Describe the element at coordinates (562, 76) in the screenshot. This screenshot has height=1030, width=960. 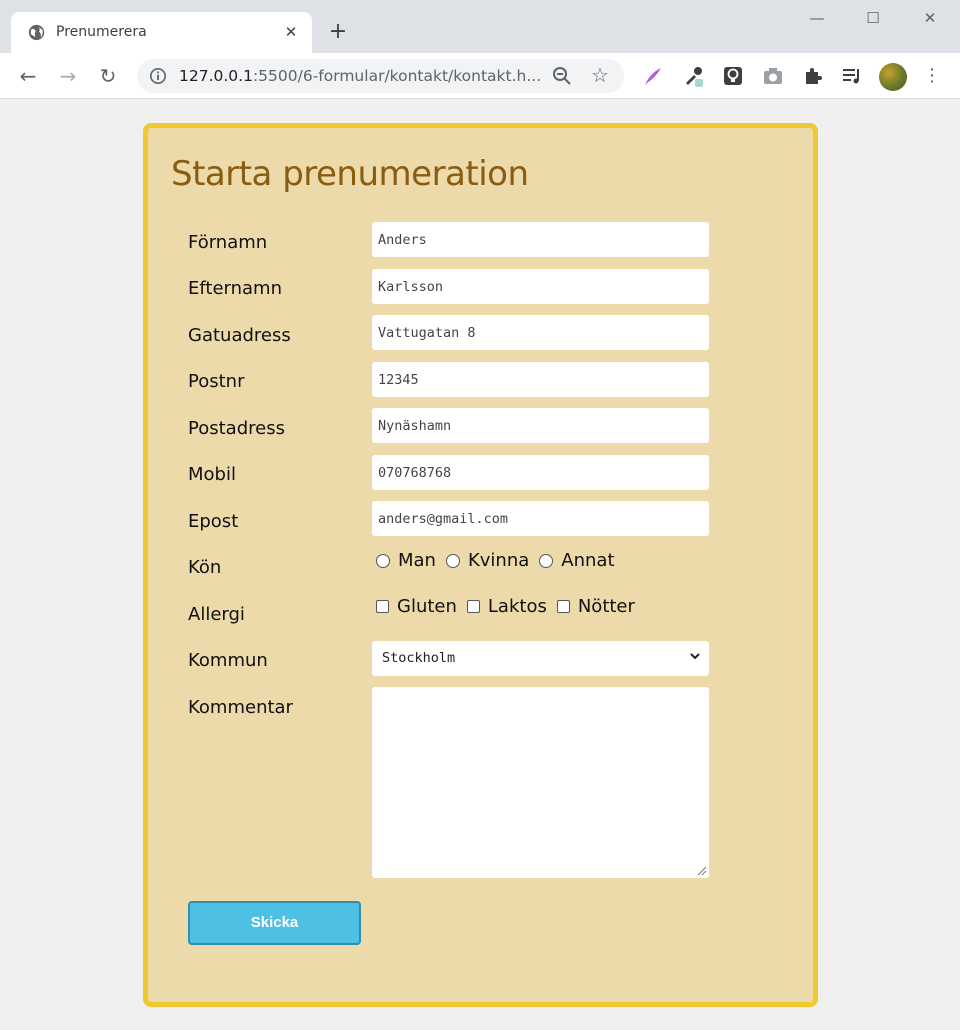
I see `zoom-out-icon` at that location.